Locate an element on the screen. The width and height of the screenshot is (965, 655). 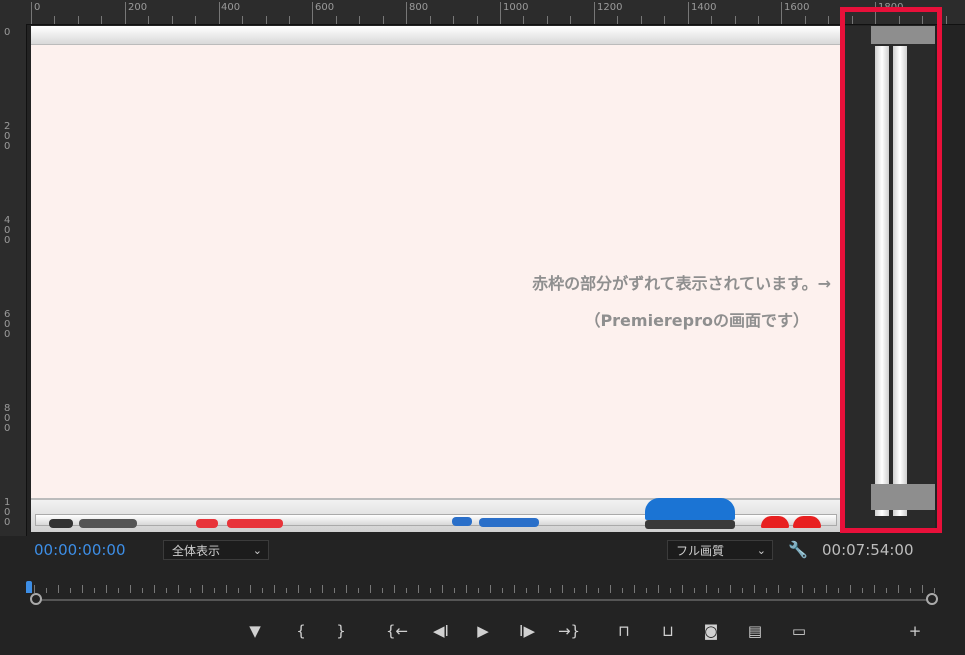
ruler-label: 2 0 0 is located at coordinates (7, 136).